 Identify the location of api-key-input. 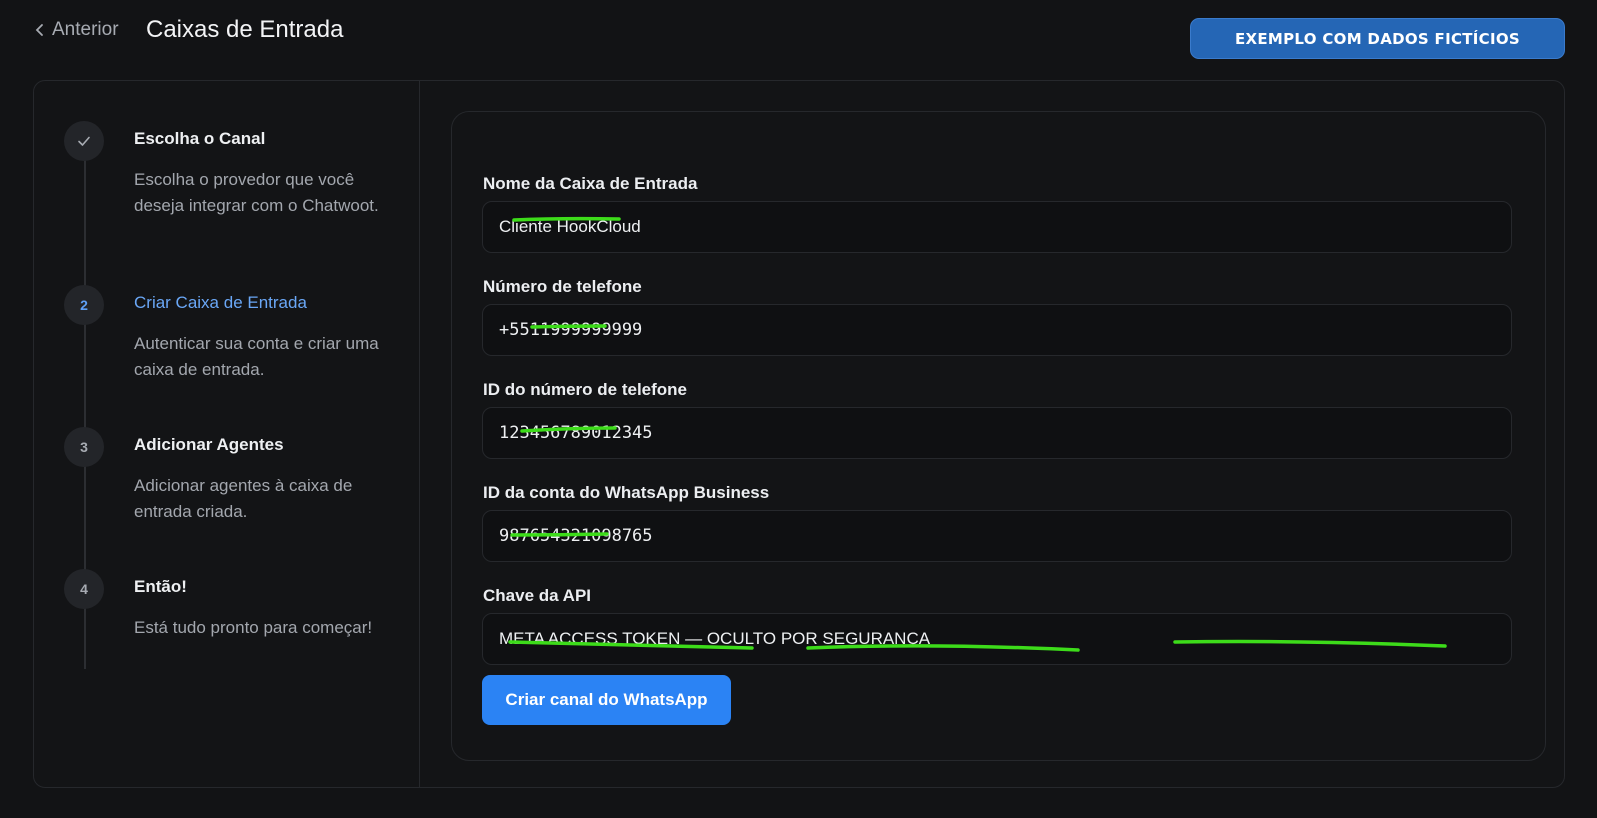
(997, 639).